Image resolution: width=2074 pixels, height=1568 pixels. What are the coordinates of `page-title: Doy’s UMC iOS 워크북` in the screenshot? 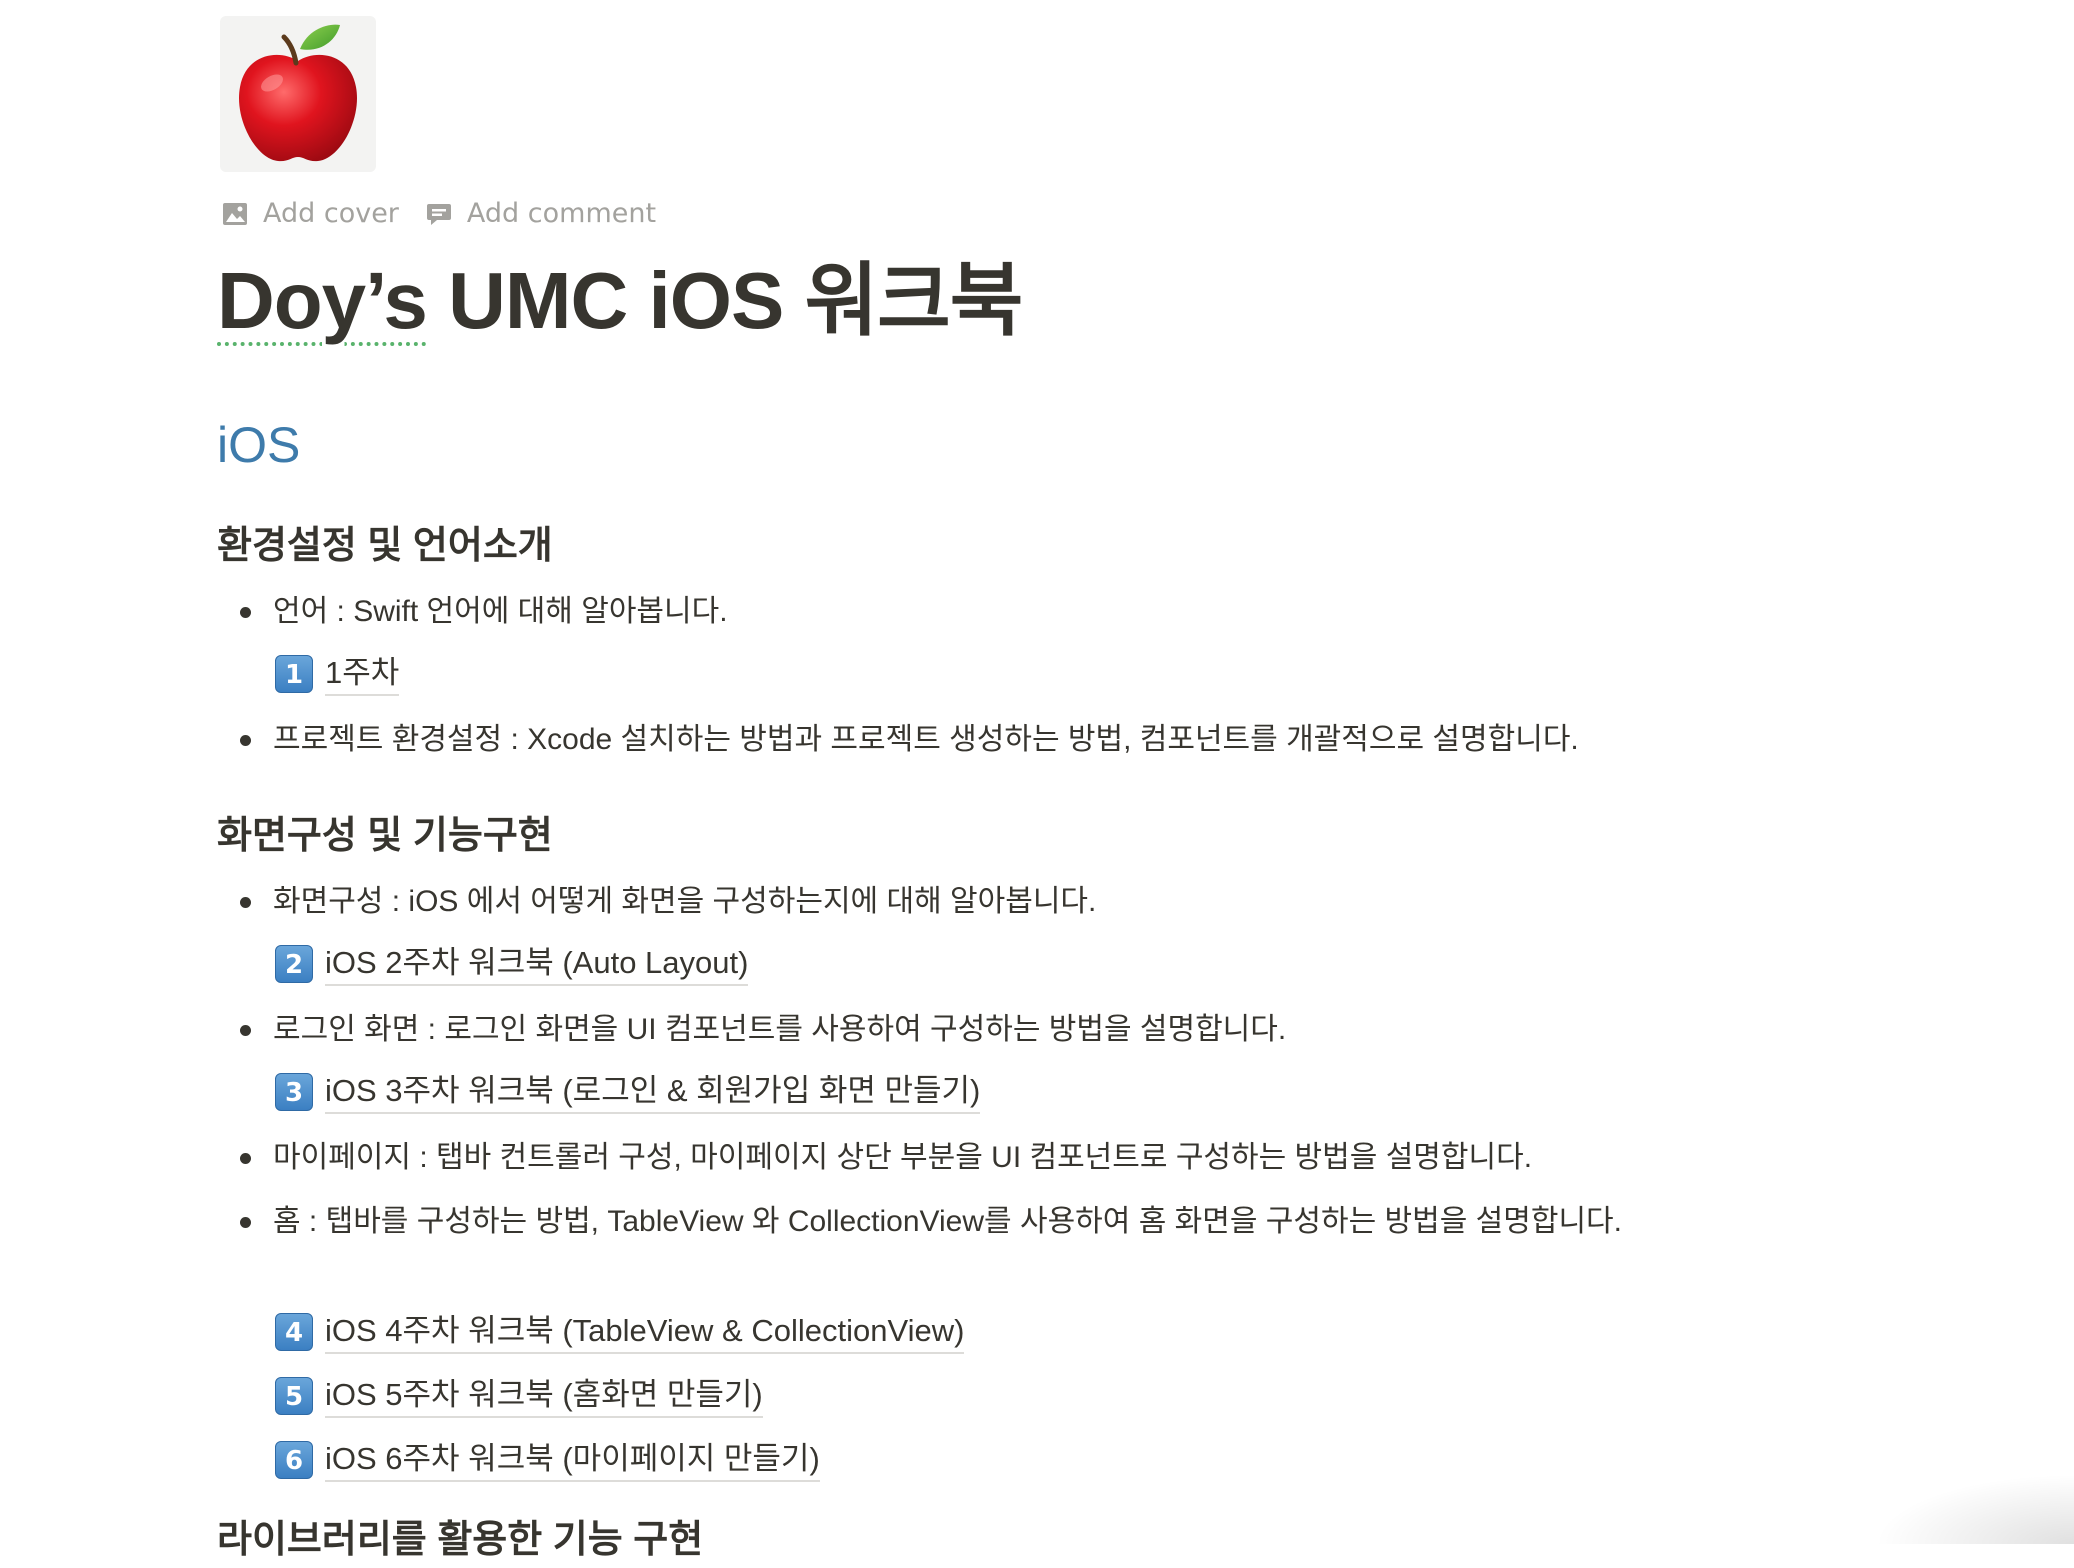 It's located at (620, 301).